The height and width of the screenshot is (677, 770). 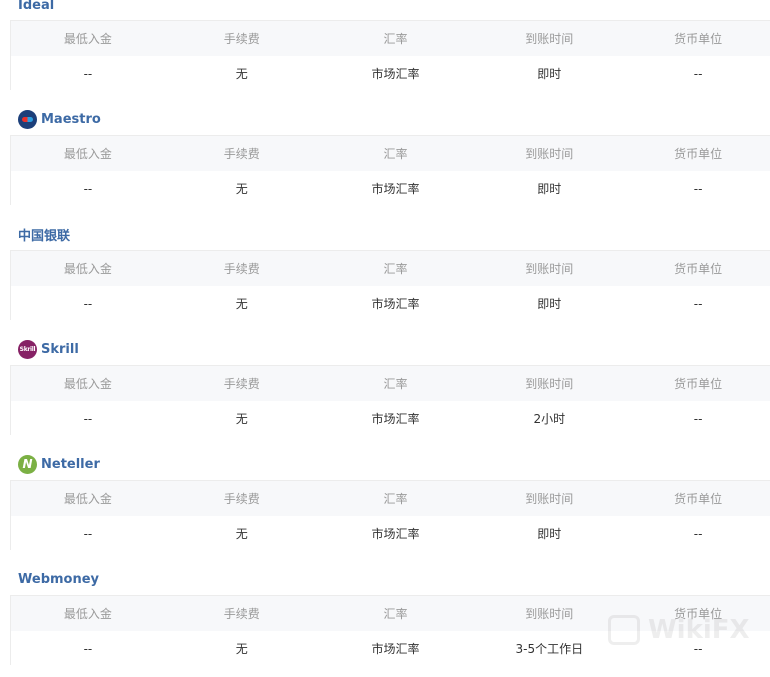 I want to click on payment-method-title: 中国银联, so click(x=44, y=236).